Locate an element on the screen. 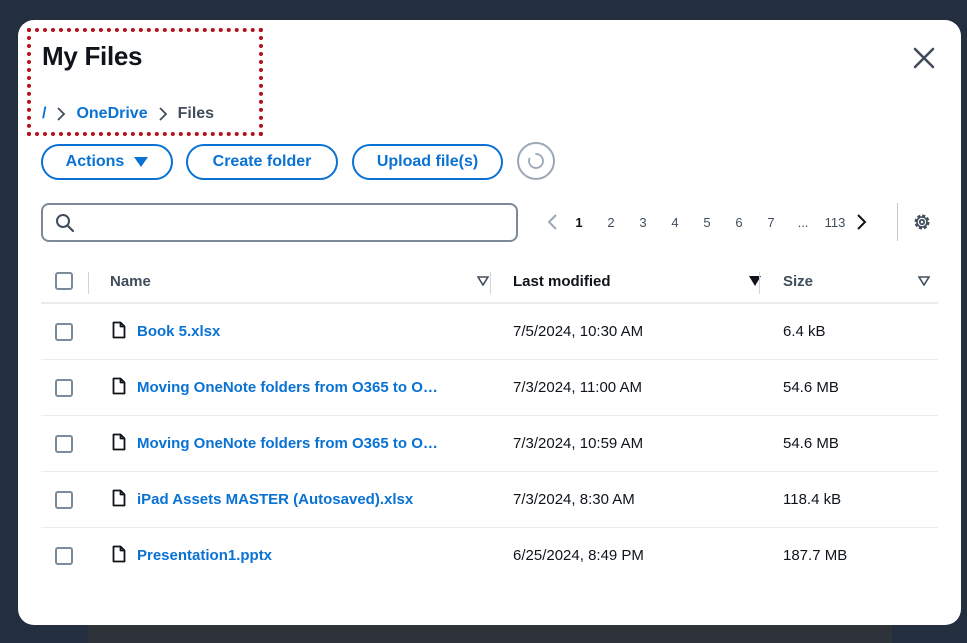 The width and height of the screenshot is (967, 643). next-page-button is located at coordinates (862, 222).